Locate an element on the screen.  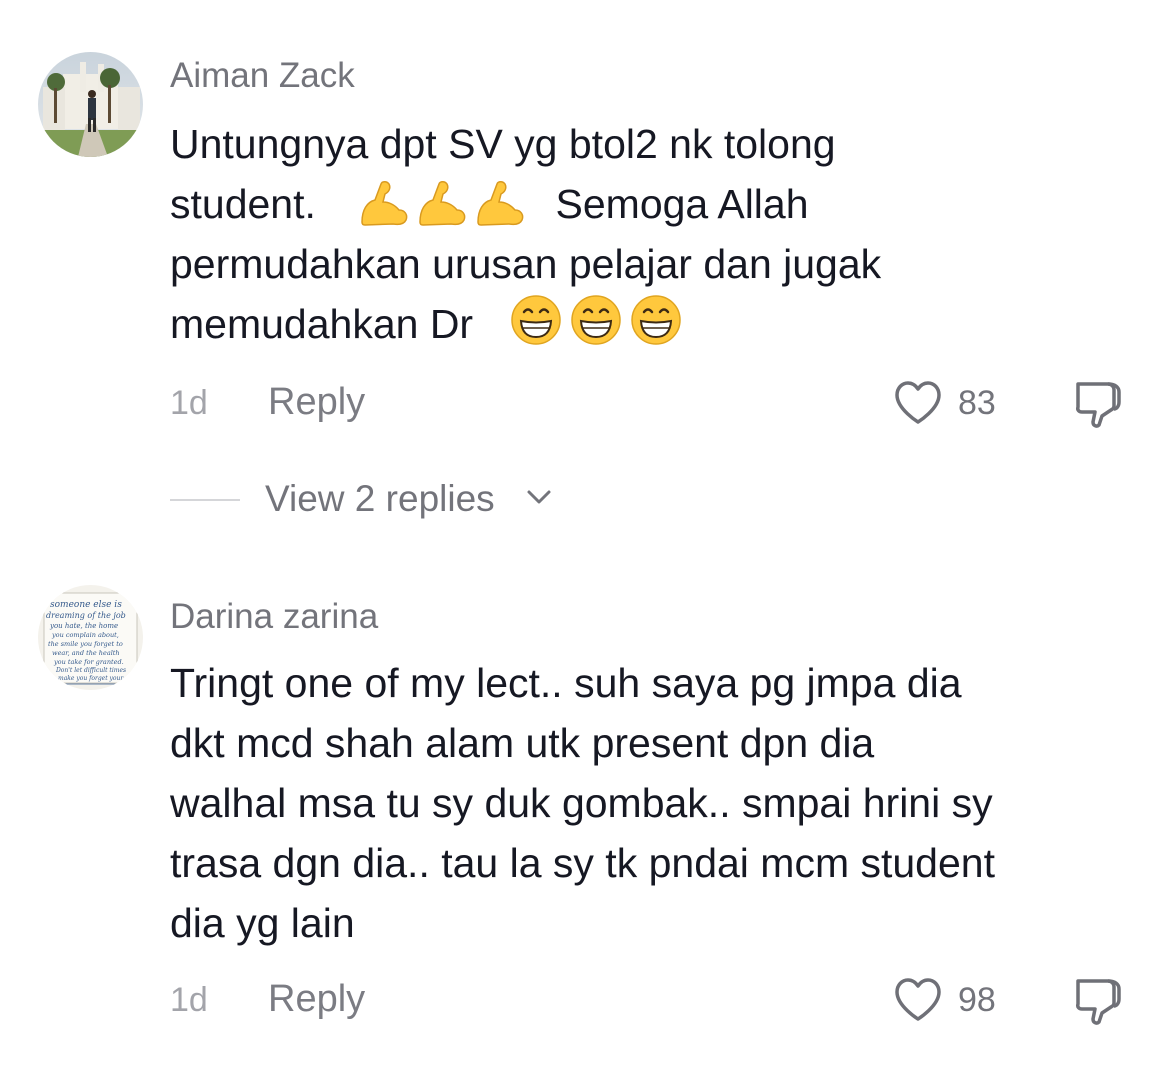
comment-text-segment: Semoga Allah is located at coordinates (682, 204).